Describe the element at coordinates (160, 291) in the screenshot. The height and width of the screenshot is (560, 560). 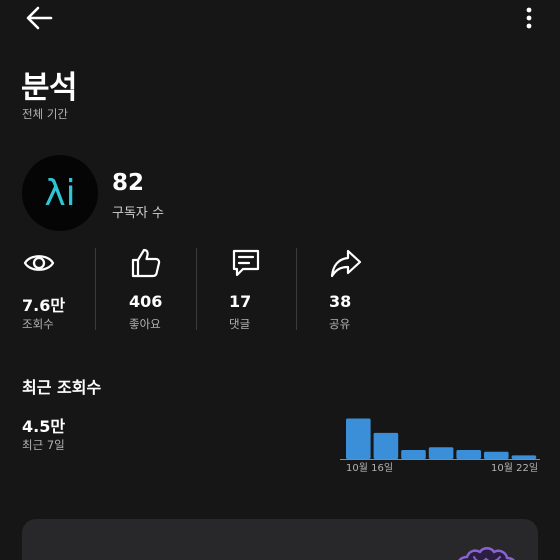
I see `stat-likes: 406 좋아요` at that location.